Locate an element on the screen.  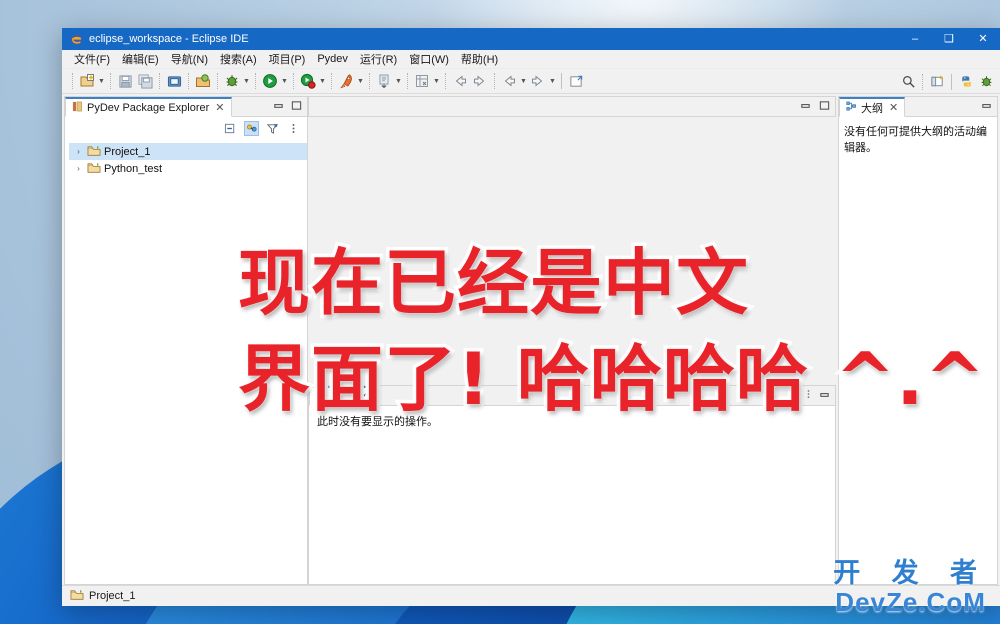
link-with-editor-icon is located at coordinates (251, 128).